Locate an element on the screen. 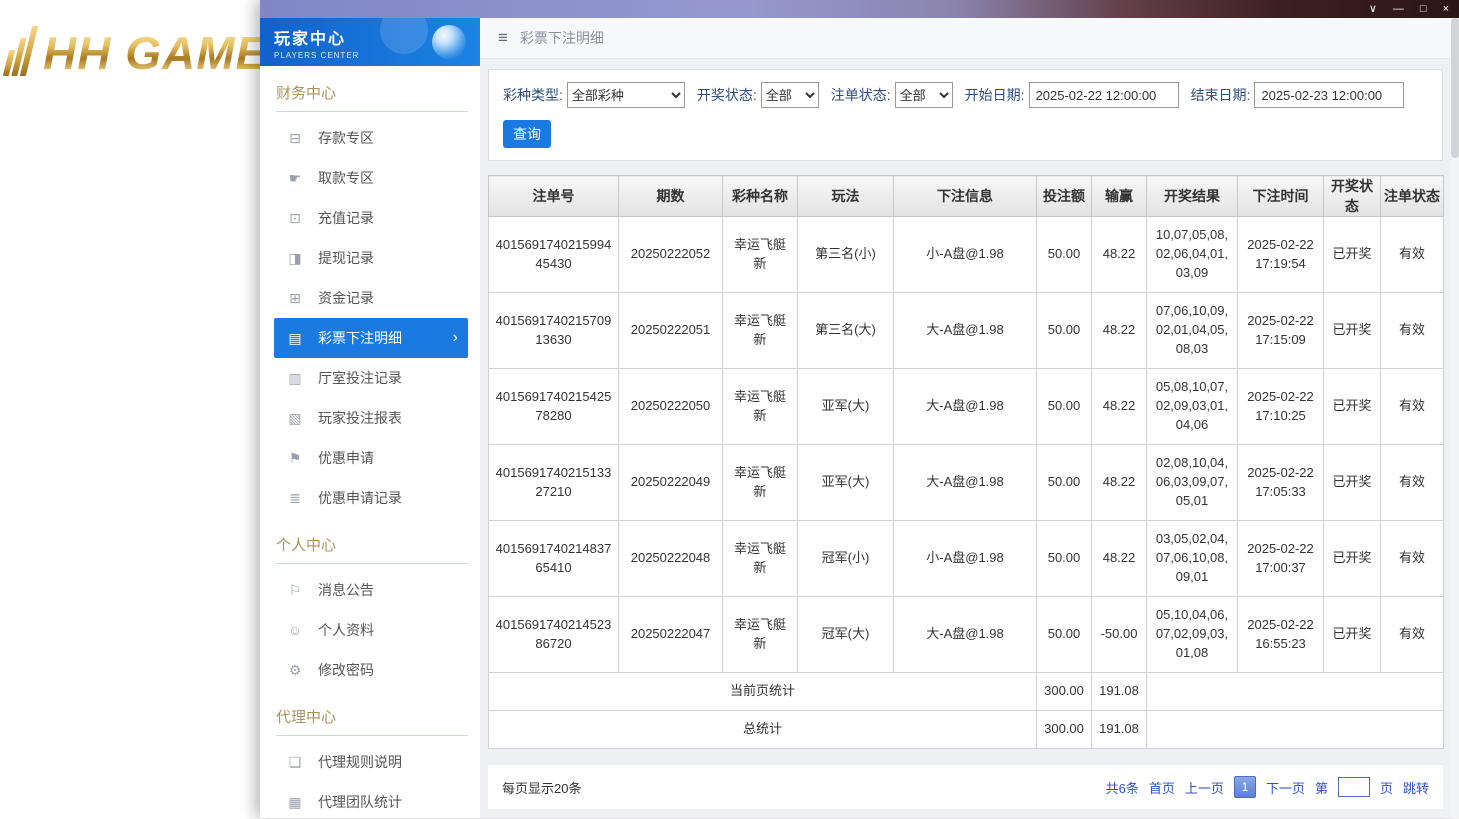 The image size is (1459, 819). search-button: 查询 is located at coordinates (527, 134).